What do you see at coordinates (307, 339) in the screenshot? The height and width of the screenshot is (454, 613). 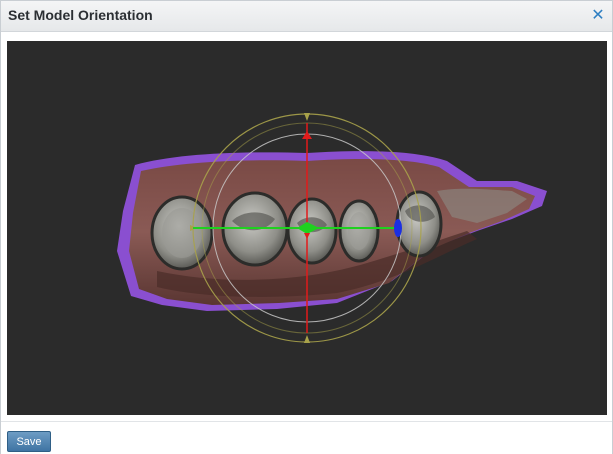 I see `ring-handle-bottom` at bounding box center [307, 339].